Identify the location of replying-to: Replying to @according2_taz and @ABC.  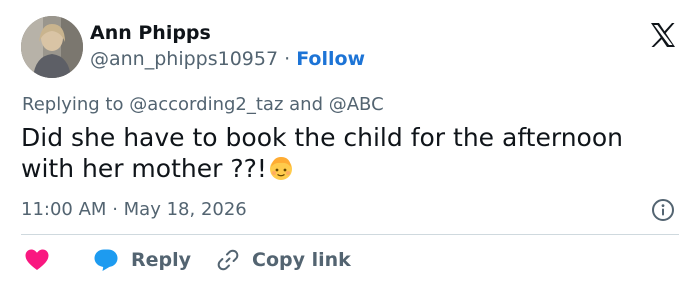
(203, 105).